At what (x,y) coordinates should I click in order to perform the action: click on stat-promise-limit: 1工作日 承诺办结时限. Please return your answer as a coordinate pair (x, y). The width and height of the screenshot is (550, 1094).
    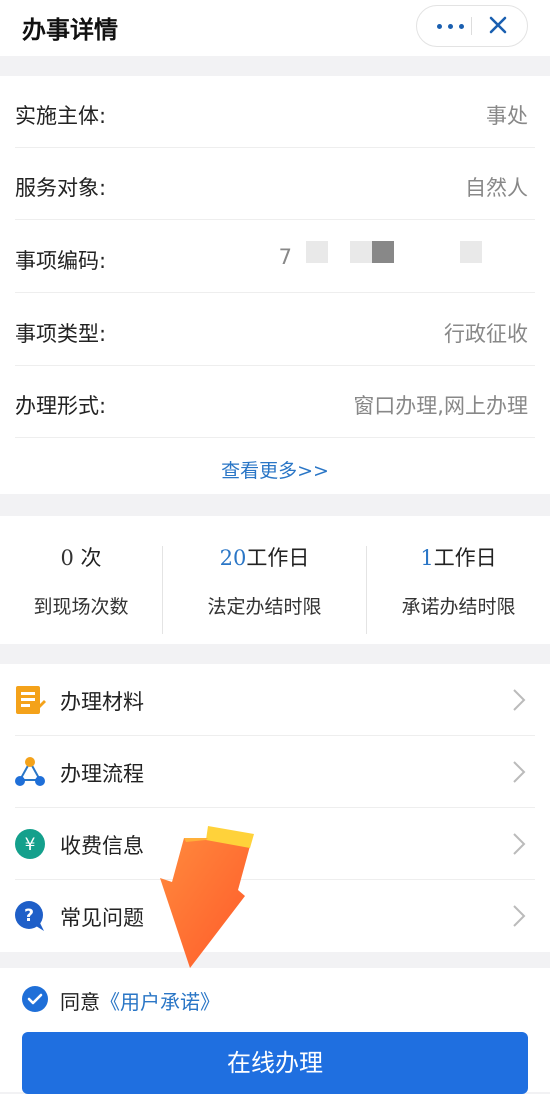
    Looking at the image, I should click on (458, 588).